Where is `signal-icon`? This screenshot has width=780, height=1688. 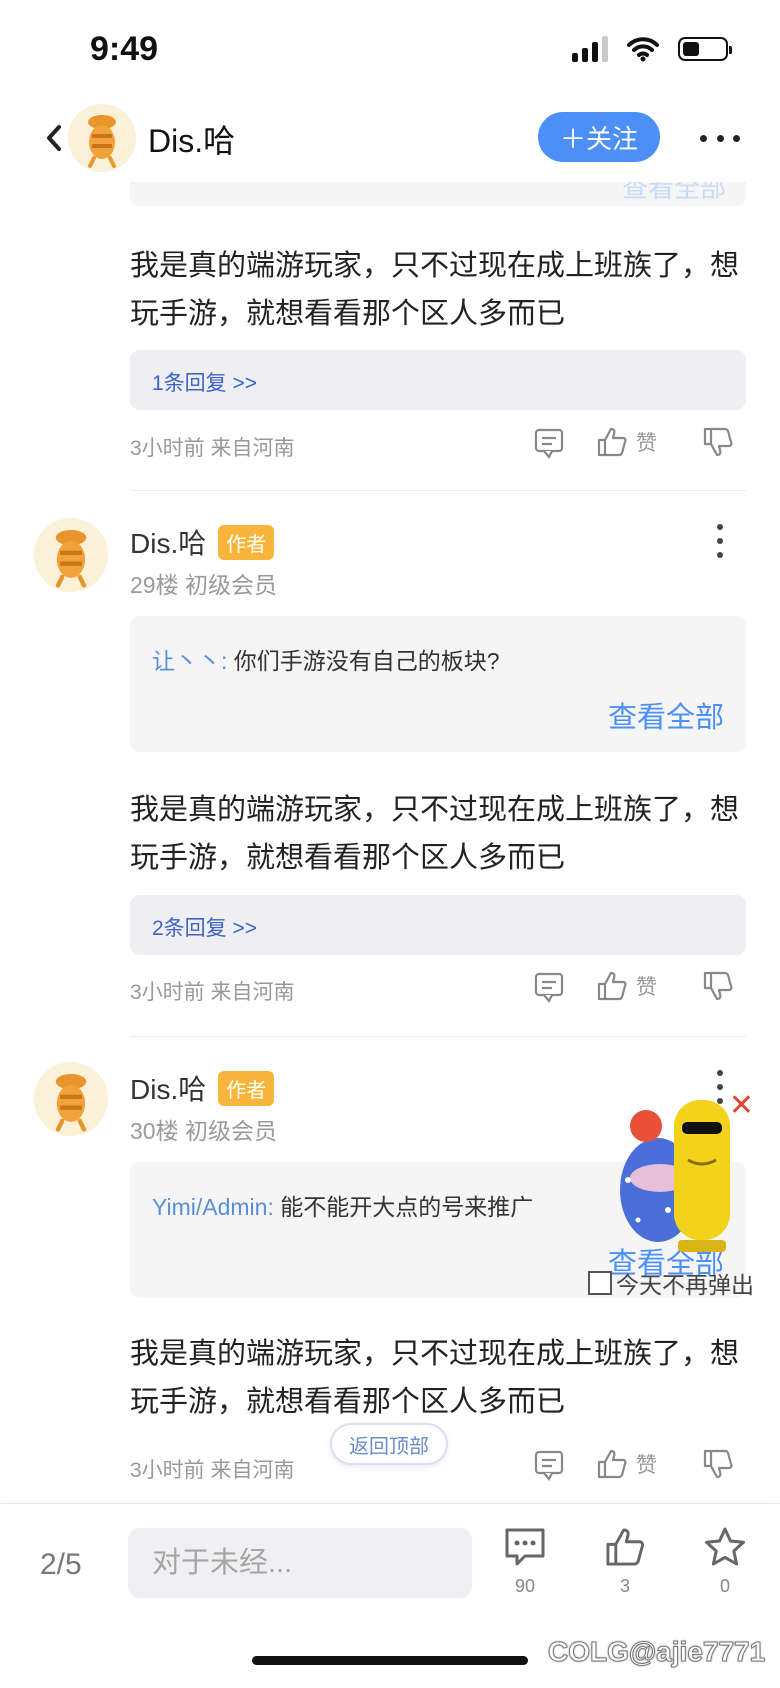 signal-icon is located at coordinates (590, 49).